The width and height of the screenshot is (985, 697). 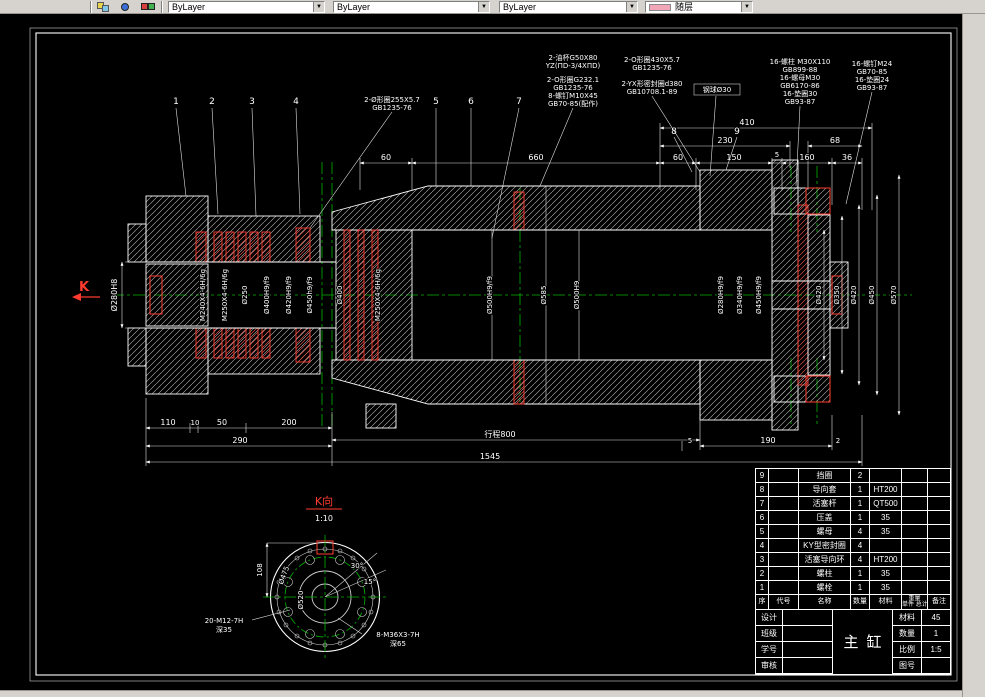 What do you see at coordinates (267, 295) in the screenshot?
I see `dim-rot-3: Ø400H9/f9` at bounding box center [267, 295].